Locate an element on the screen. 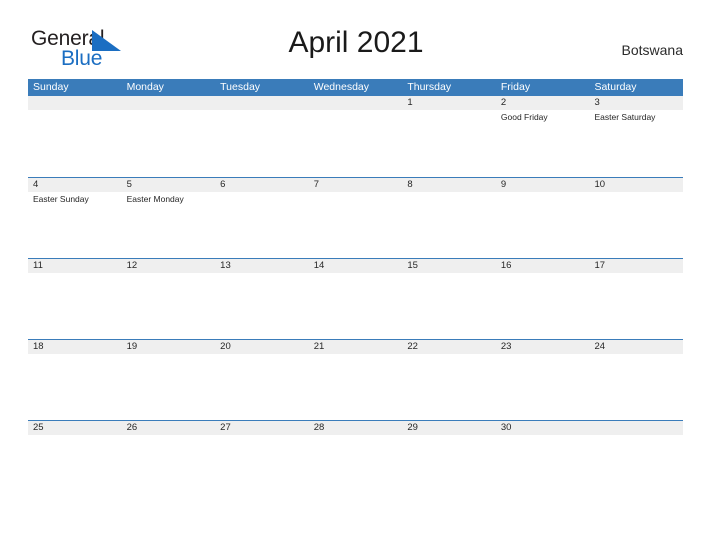 This screenshot has width=712, height=550. day-number: 30 is located at coordinates (506, 427).